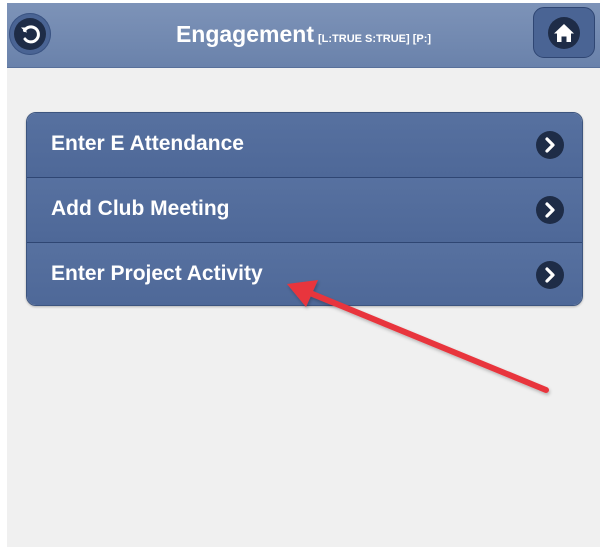 This screenshot has height=547, width=602. What do you see at coordinates (147, 143) in the screenshot?
I see `menu-item-label: Enter E Attendance` at bounding box center [147, 143].